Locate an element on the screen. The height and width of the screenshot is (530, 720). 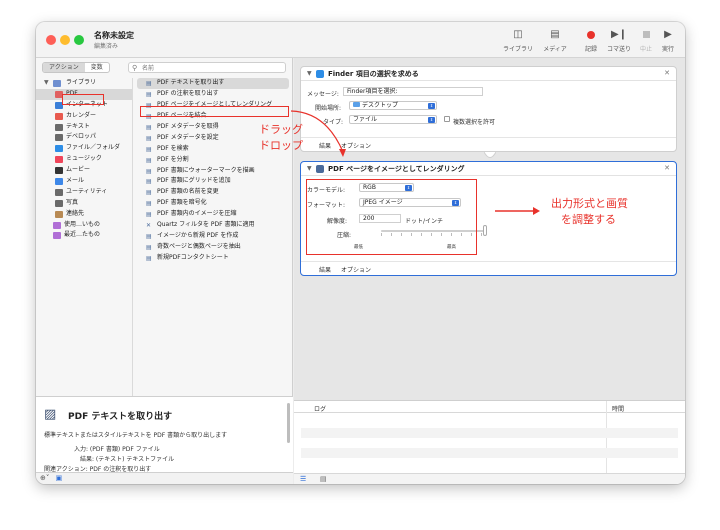
drag-arrowhead is located at coordinates (342, 153).